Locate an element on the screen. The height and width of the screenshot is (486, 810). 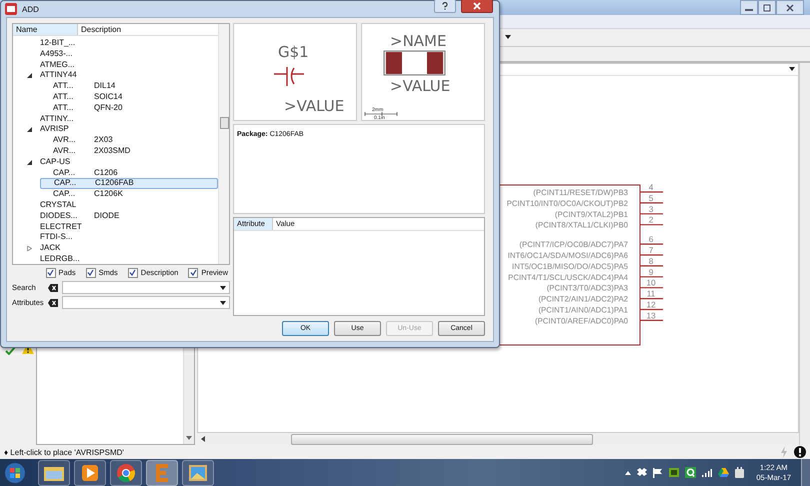
package-value: >VALUE is located at coordinates (420, 86).